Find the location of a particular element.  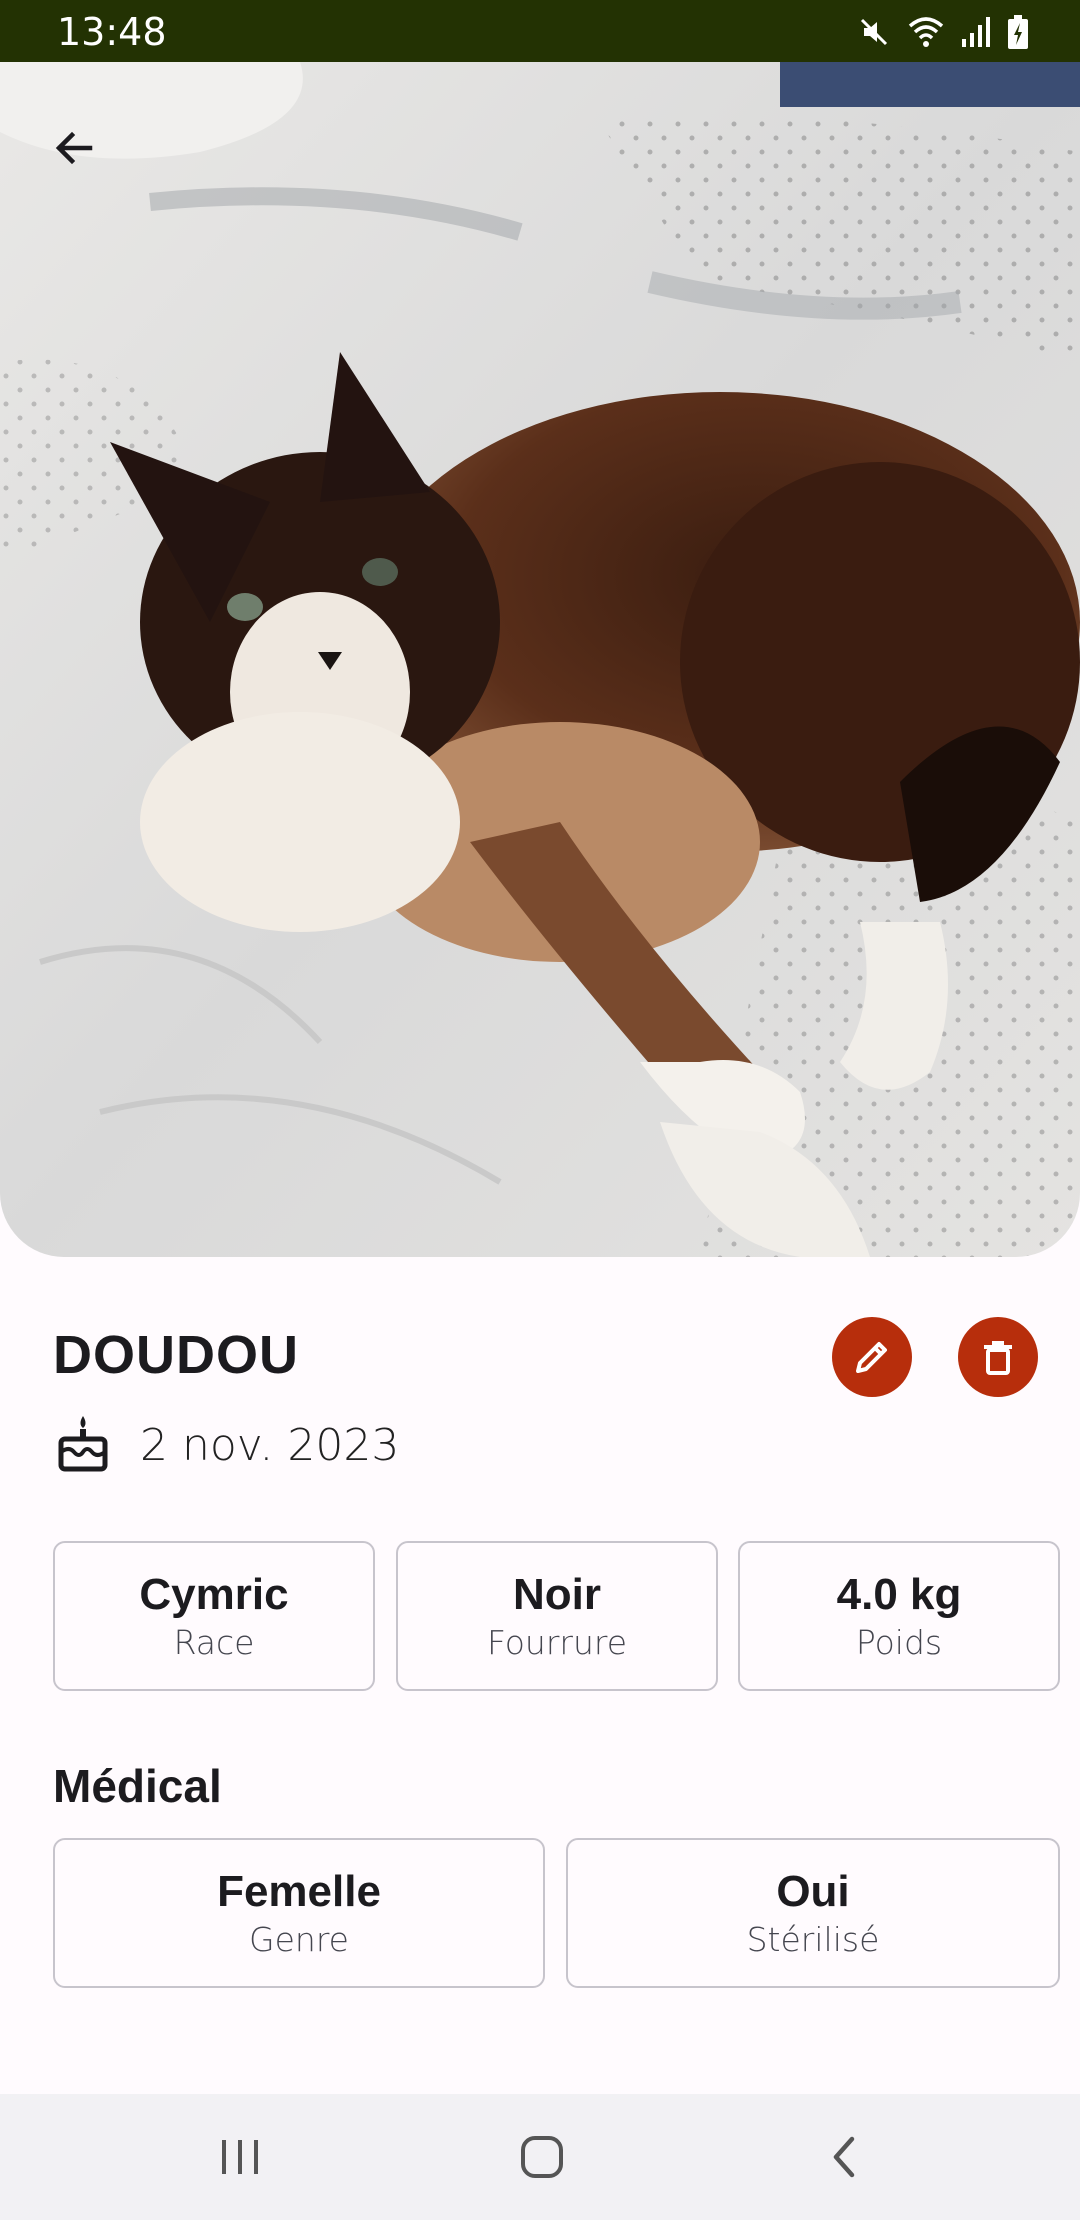

status-icons is located at coordinates (943, 32).